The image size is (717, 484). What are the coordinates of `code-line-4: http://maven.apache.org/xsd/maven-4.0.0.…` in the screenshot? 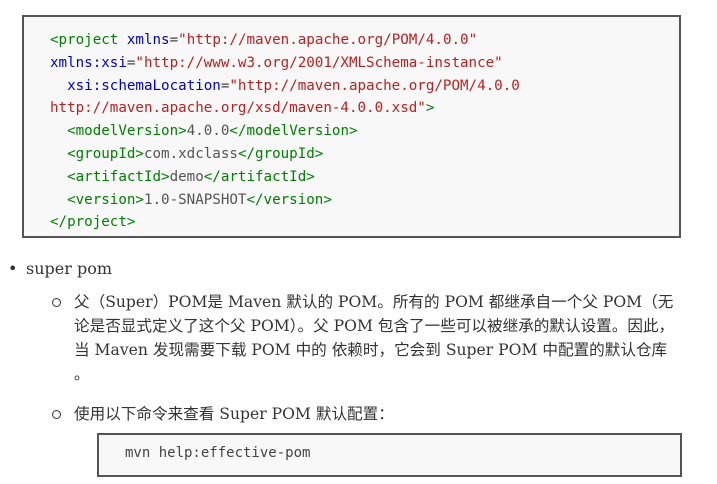 It's located at (242, 108).